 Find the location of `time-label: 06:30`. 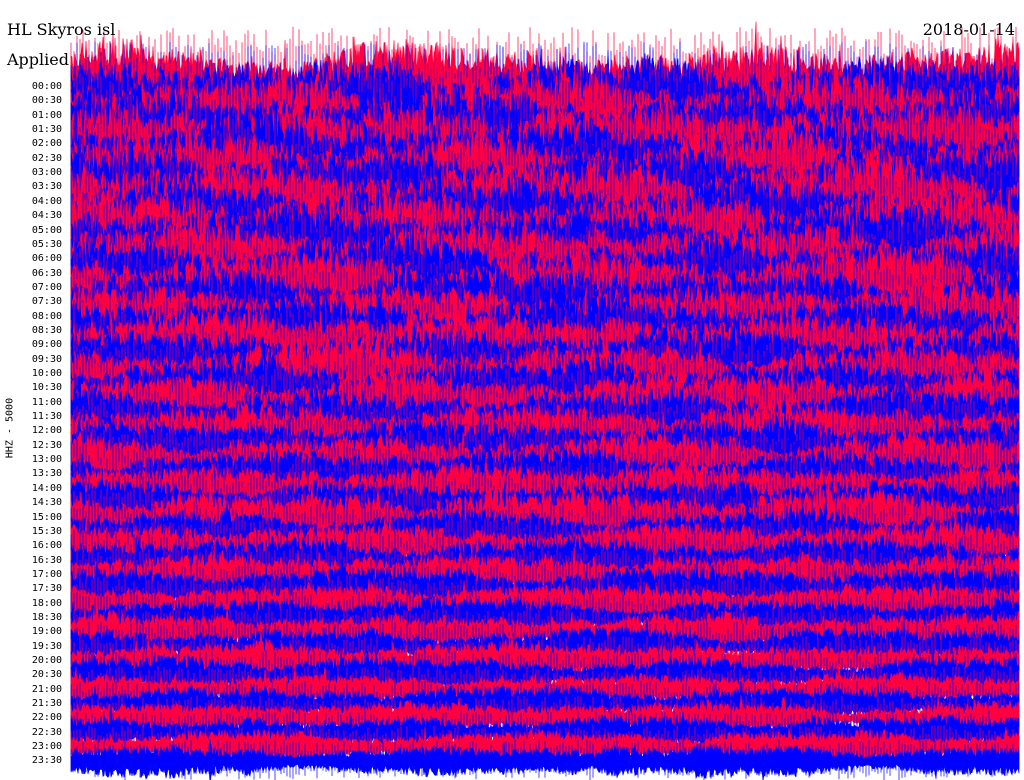

time-label: 06:30 is located at coordinates (46, 273).